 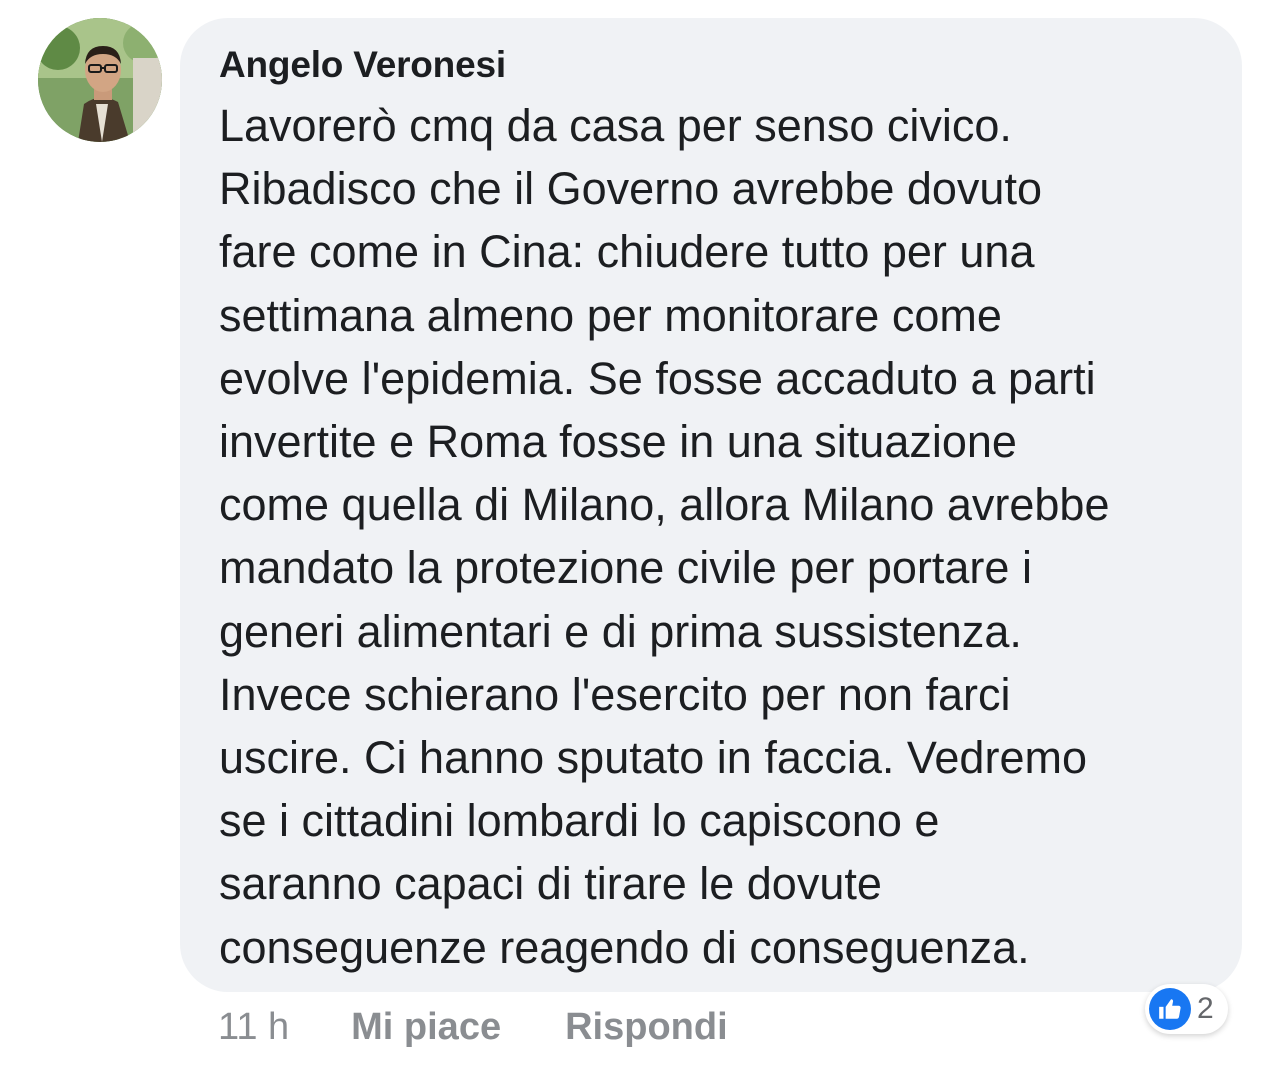 I want to click on reaction-count: 2, so click(x=1205, y=1008).